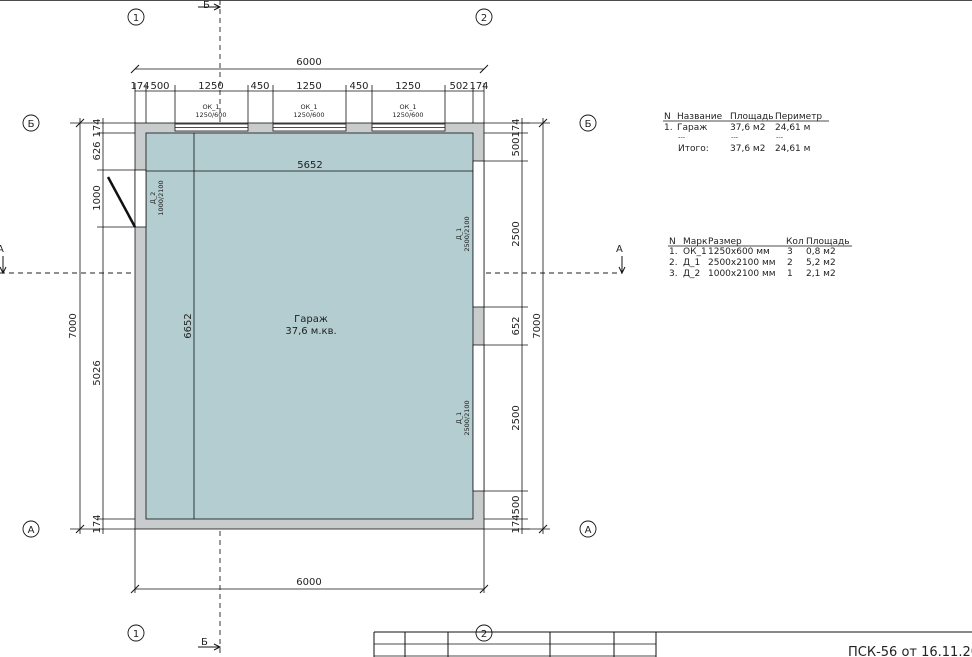  Describe the element at coordinates (821, 263) in the screenshot. I see `openings-table-cell: 5,2 м2` at that location.